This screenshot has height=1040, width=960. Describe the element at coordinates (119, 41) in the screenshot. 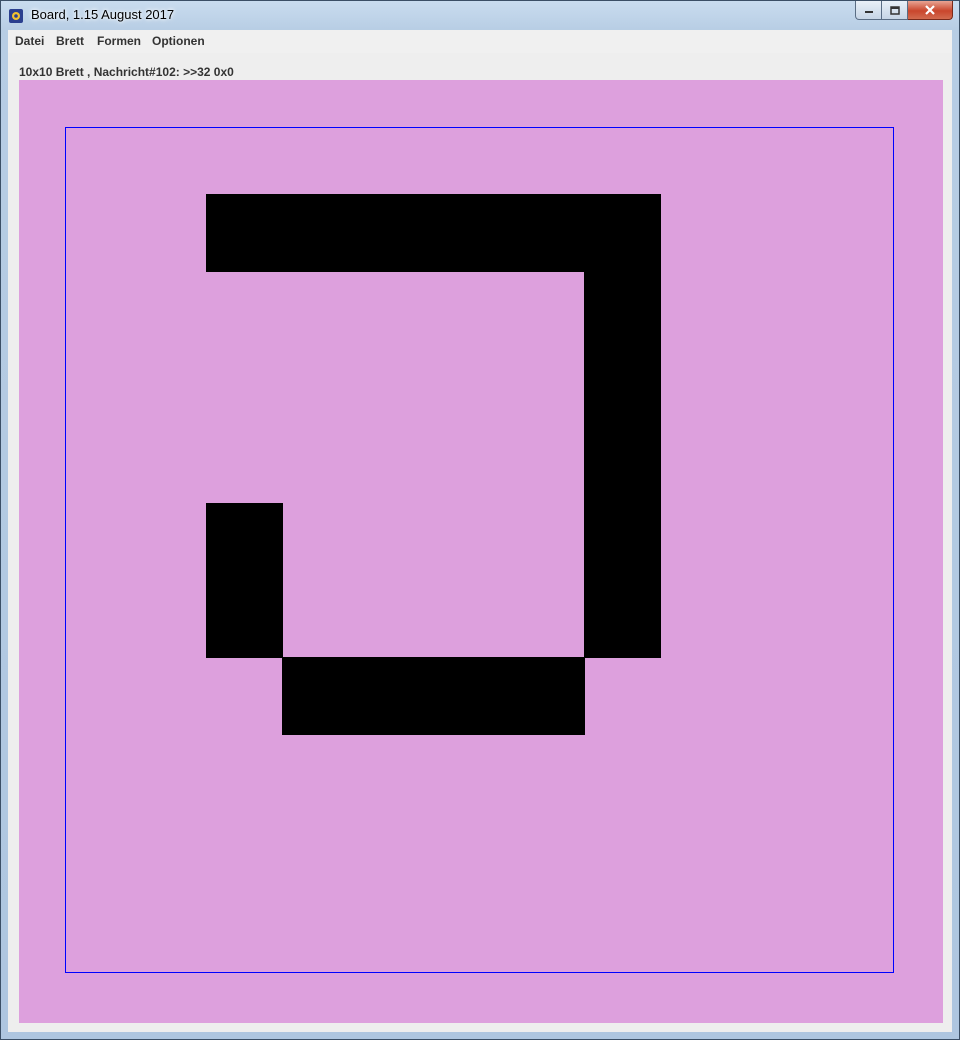

I see `menu-formen: Formen` at that location.